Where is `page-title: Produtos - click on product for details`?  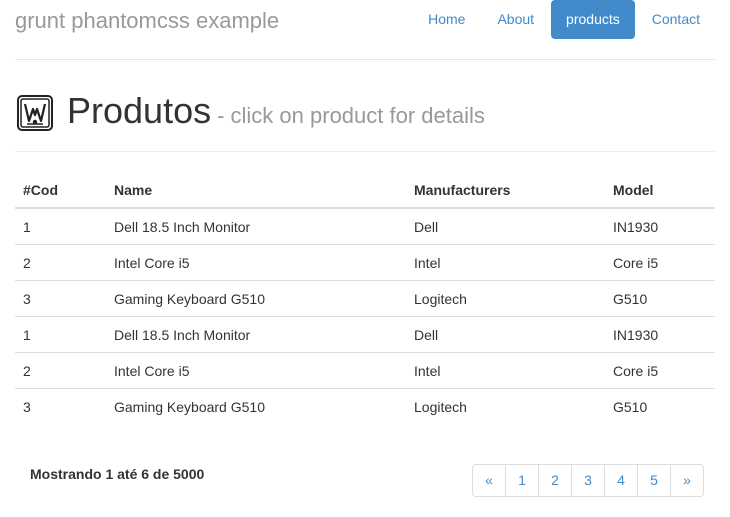
page-title: Produtos - click on product for details is located at coordinates (276, 111).